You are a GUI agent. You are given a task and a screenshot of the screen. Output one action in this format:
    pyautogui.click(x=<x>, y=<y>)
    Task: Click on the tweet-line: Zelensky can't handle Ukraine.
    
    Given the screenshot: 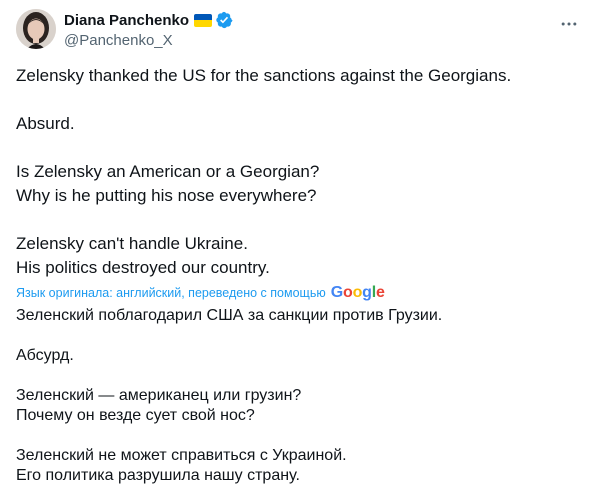 What is the action you would take?
    pyautogui.click(x=132, y=243)
    